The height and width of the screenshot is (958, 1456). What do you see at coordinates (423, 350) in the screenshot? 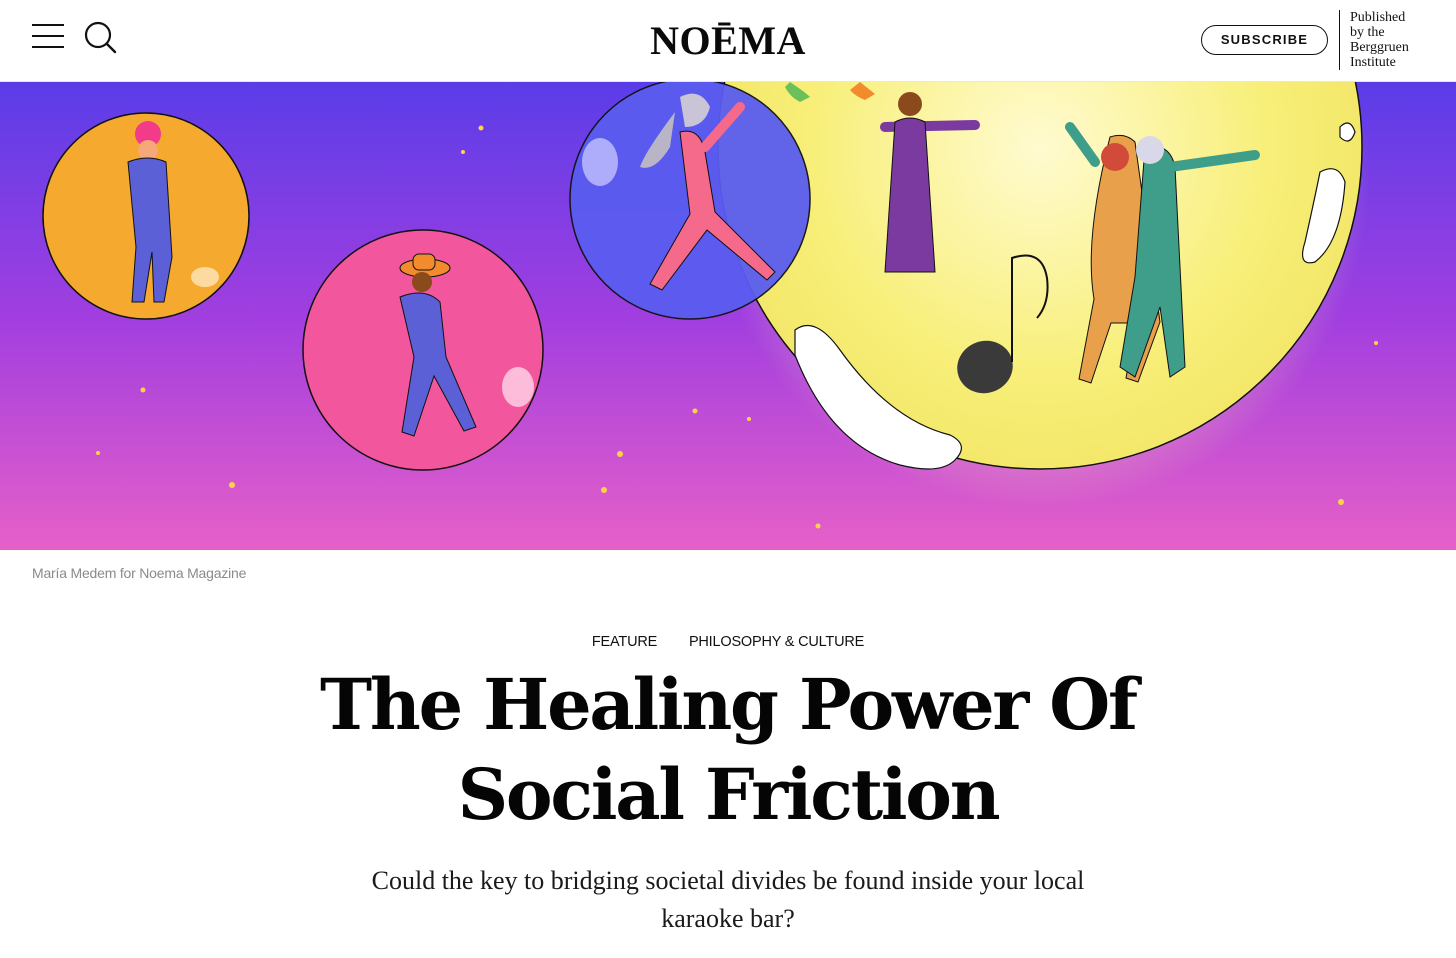
I see `pink-bubble` at bounding box center [423, 350].